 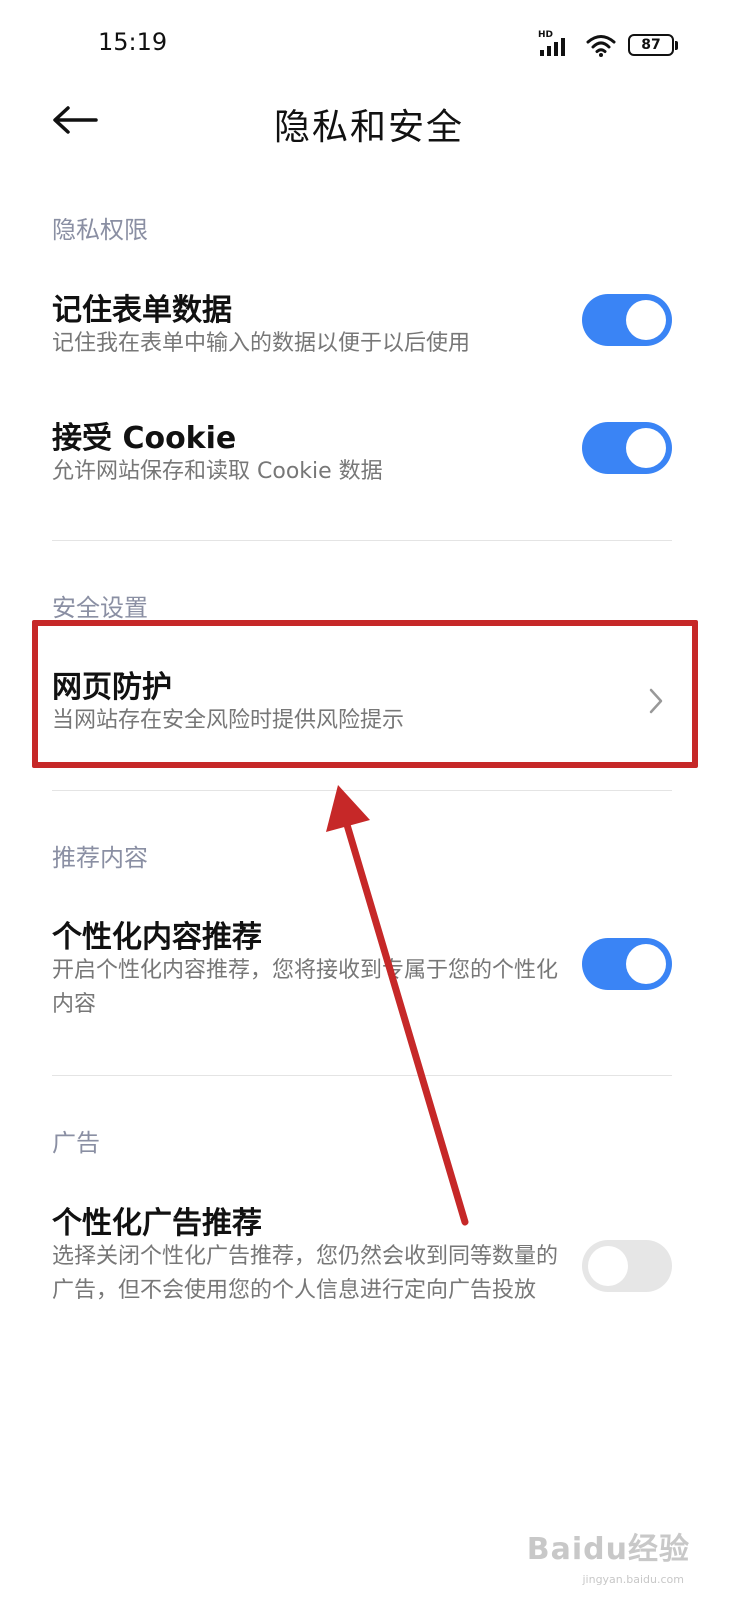 I want to click on highlight-box, so click(x=365, y=694).